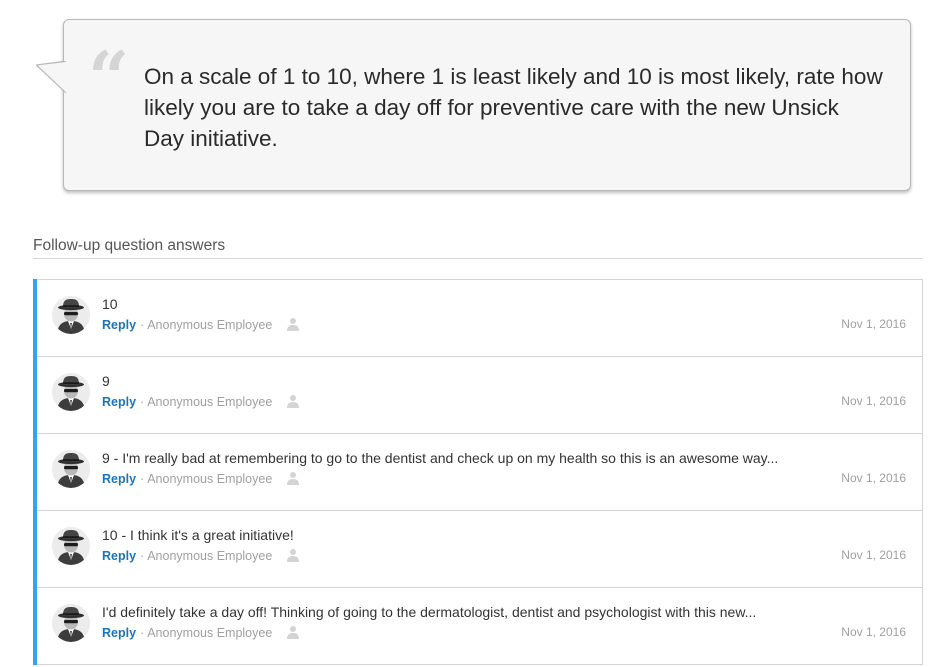 The height and width of the screenshot is (667, 933). Describe the element at coordinates (106, 381) in the screenshot. I see `answer-text: 9` at that location.